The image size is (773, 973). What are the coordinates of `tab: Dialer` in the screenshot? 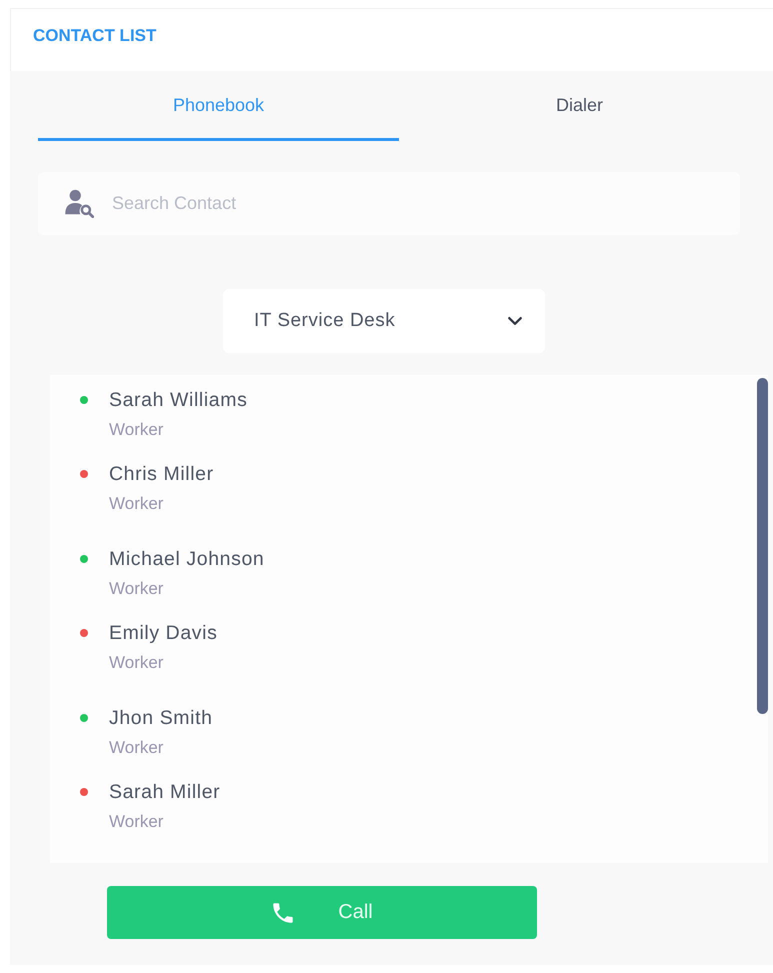 It's located at (579, 106).